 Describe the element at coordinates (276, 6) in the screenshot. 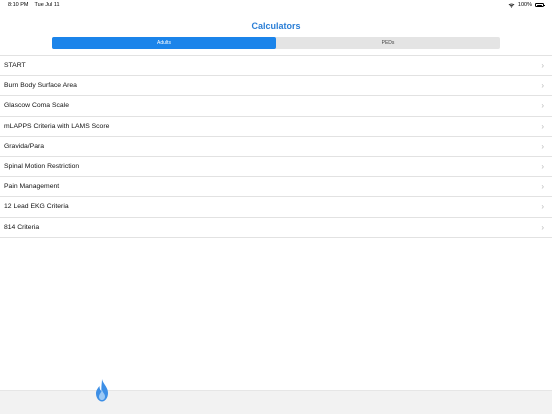

I see `status-bar: 8:10 PM Tue Jul 11 100%` at that location.